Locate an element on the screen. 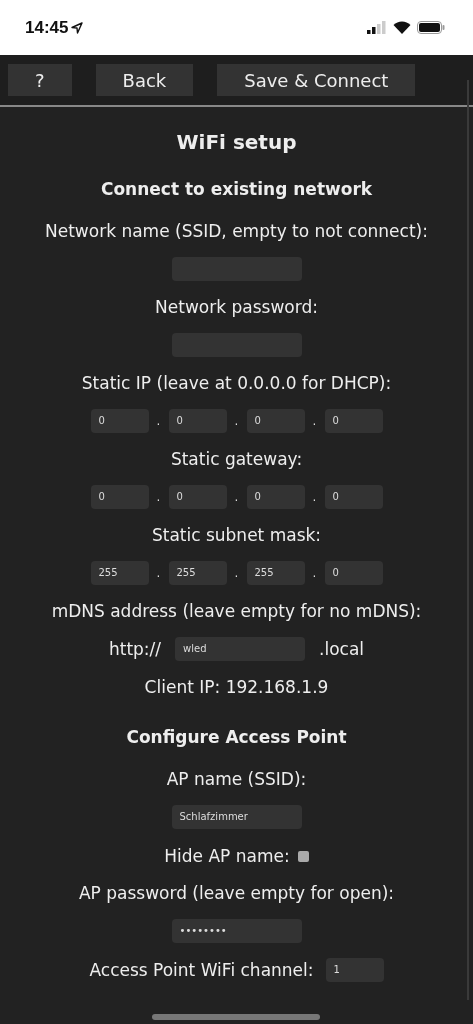  field-label: Network password: is located at coordinates (236, 307).